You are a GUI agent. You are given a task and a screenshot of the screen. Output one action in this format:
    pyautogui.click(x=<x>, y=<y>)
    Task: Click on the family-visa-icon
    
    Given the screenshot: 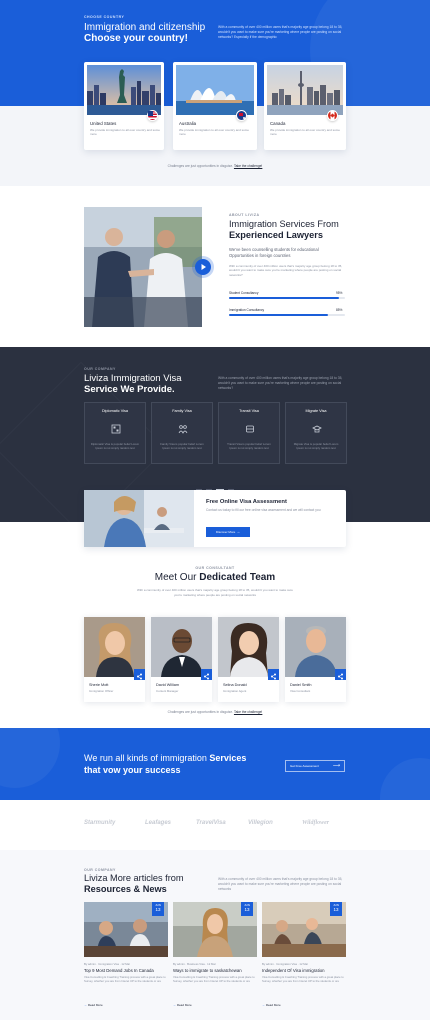 What is the action you would take?
    pyautogui.click(x=183, y=429)
    